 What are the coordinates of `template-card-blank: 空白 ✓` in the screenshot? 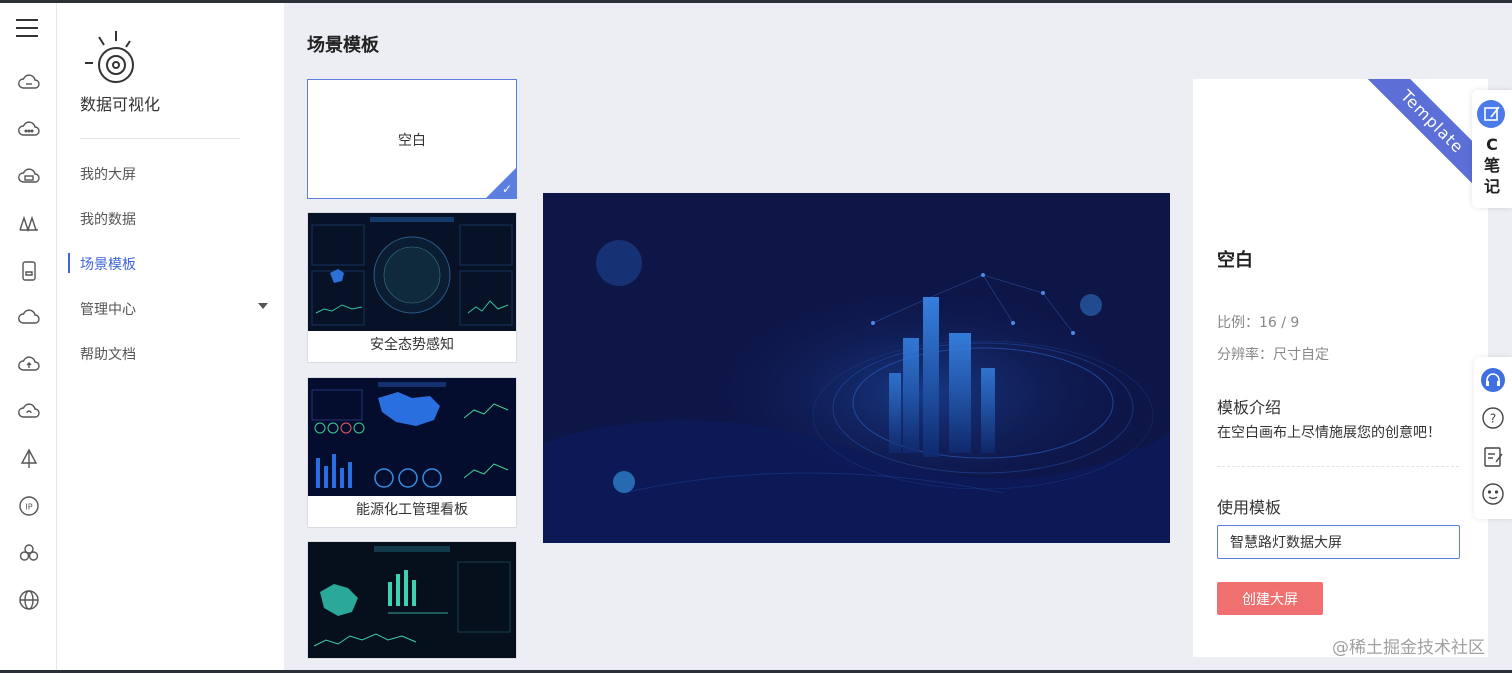 It's located at (412, 139).